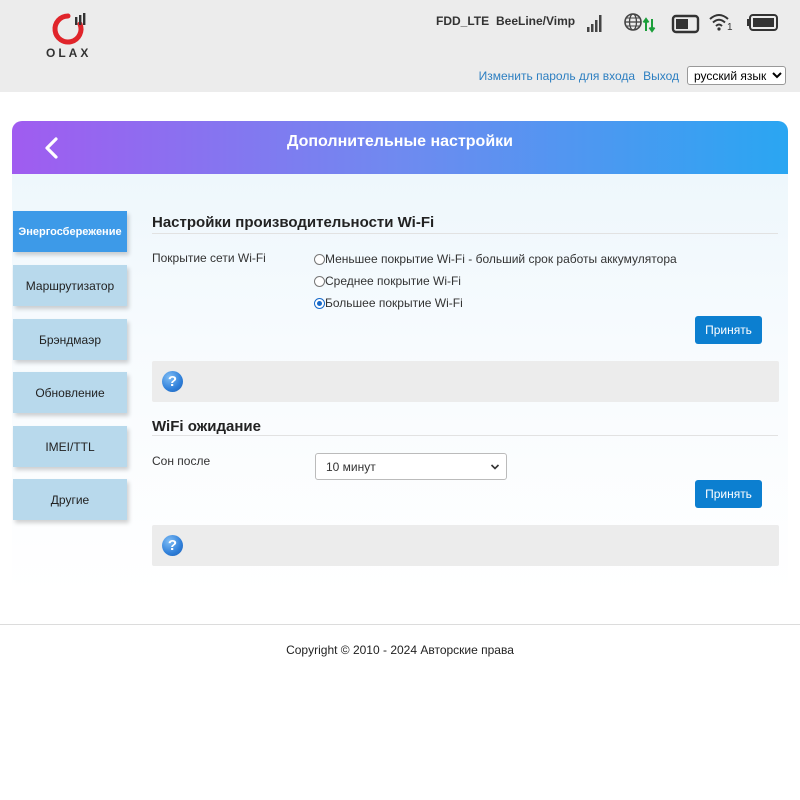 This screenshot has width=800, height=800. Describe the element at coordinates (400, 624) in the screenshot. I see `footer-divider` at that location.